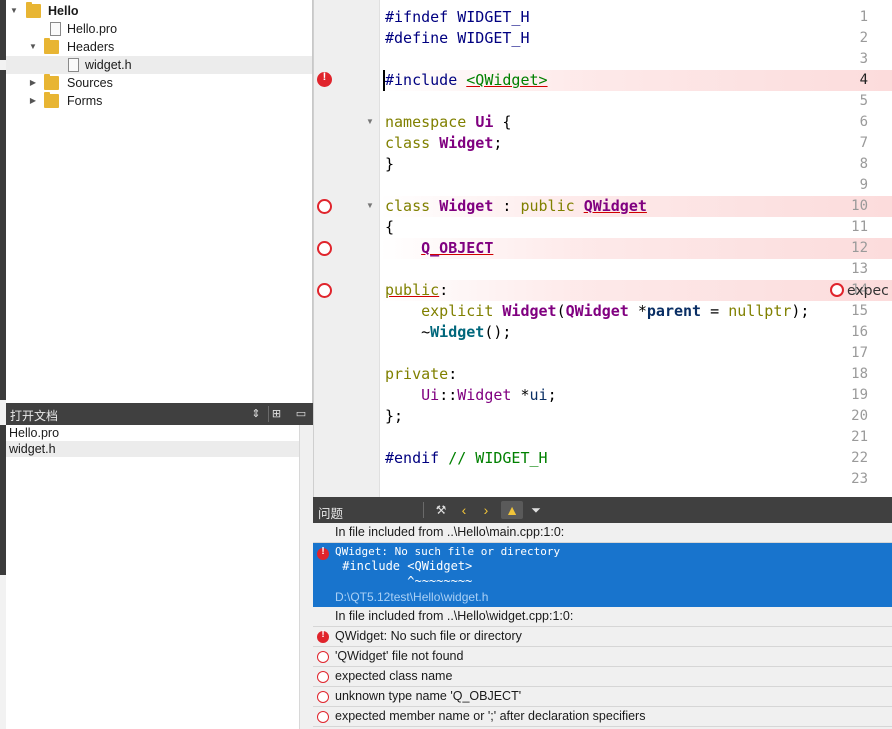  Describe the element at coordinates (323, 636) in the screenshot. I see `error-icon` at that location.